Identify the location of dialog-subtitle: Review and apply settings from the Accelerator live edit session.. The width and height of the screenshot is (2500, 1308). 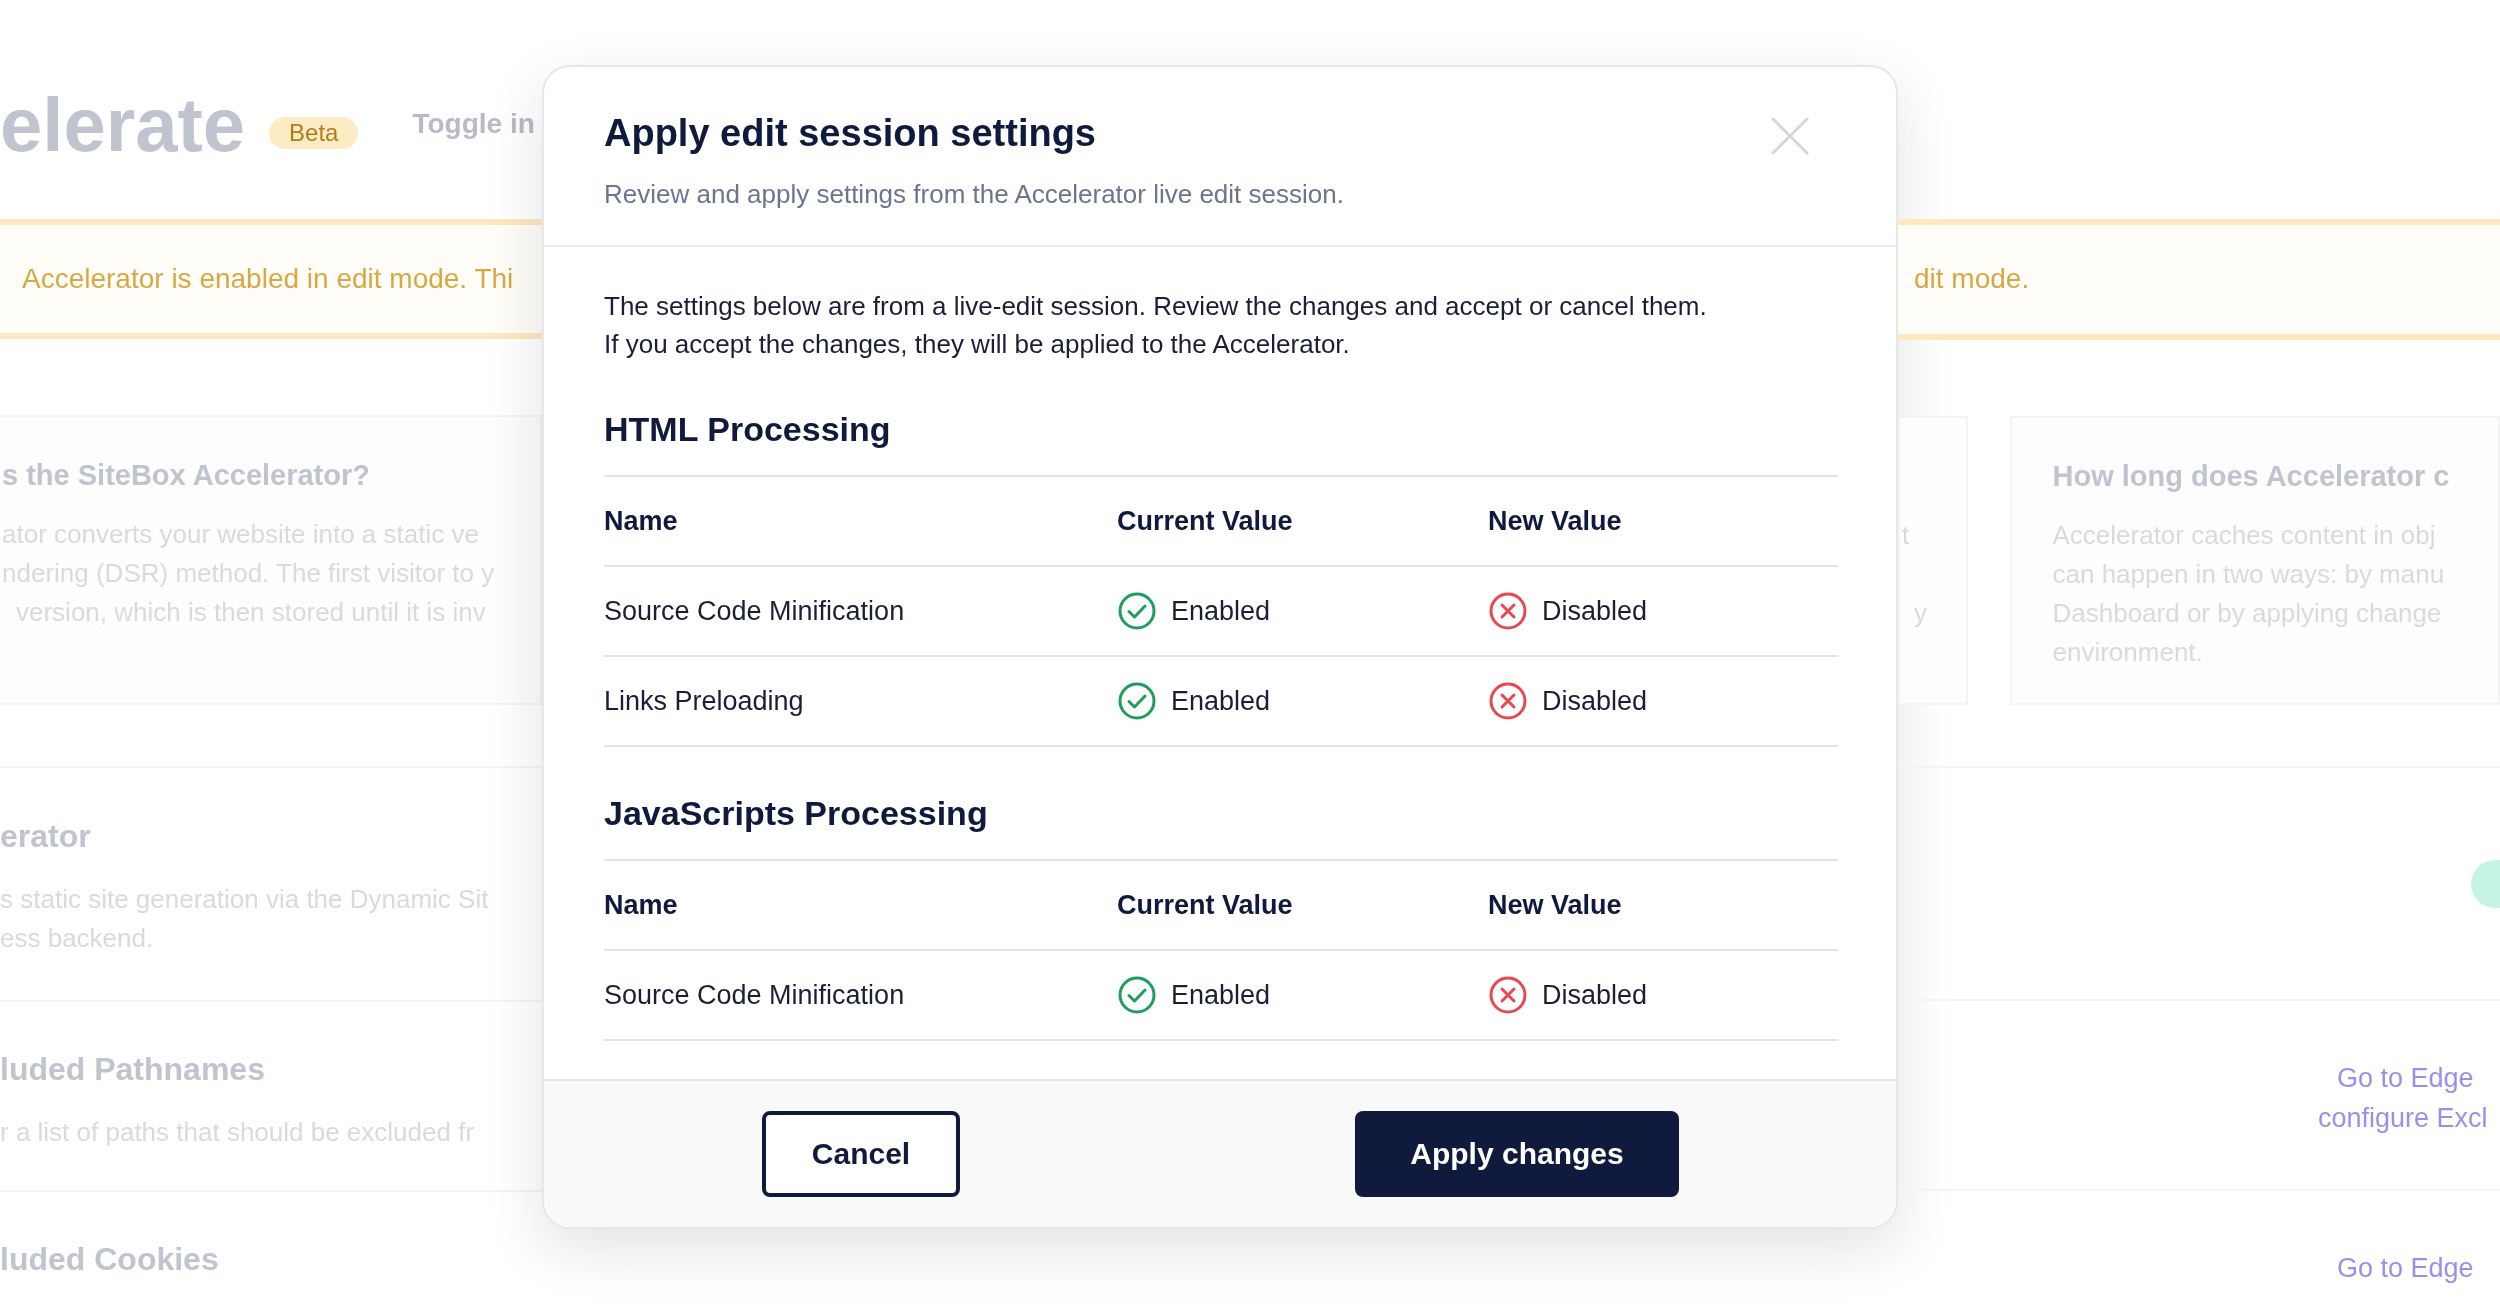
(974, 194).